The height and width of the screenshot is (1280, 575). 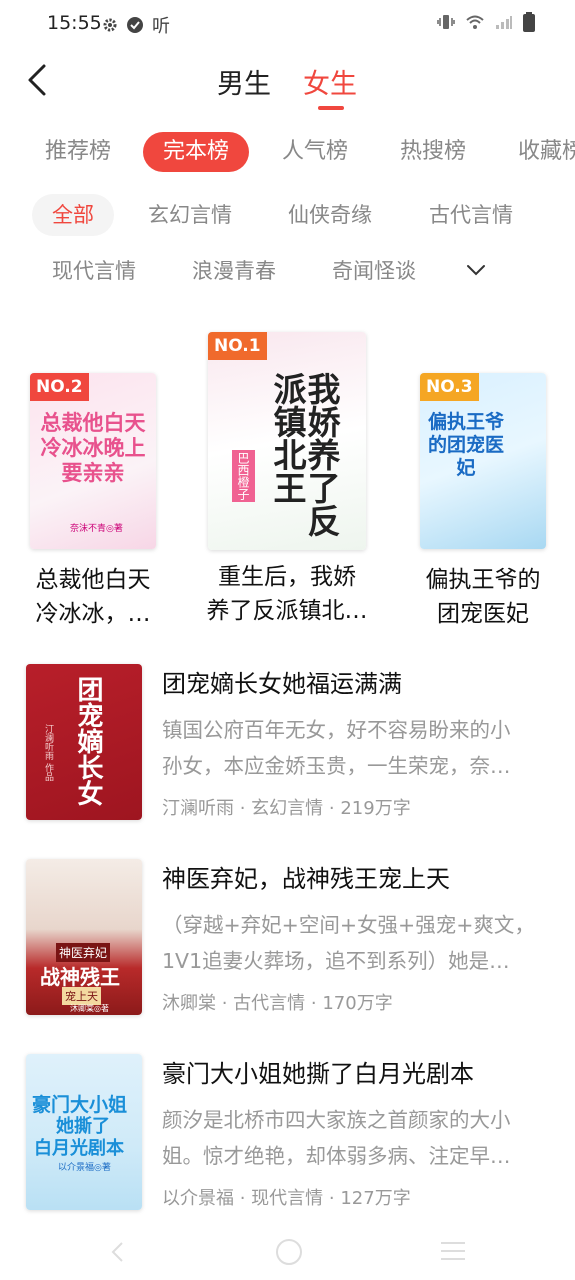 What do you see at coordinates (304, 454) in the screenshot?
I see `cover-title: 我娇养了反派镇北王` at bounding box center [304, 454].